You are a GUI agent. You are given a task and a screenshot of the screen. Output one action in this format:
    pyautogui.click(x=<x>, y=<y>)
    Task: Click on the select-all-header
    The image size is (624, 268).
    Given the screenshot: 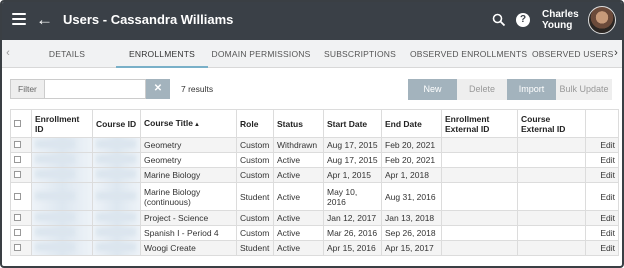 What is the action you would take?
    pyautogui.click(x=21, y=123)
    